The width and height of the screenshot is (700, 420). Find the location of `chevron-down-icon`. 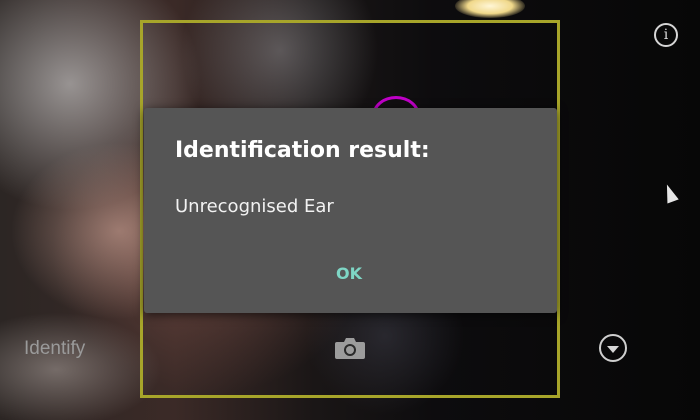

chevron-down-icon is located at coordinates (613, 349).